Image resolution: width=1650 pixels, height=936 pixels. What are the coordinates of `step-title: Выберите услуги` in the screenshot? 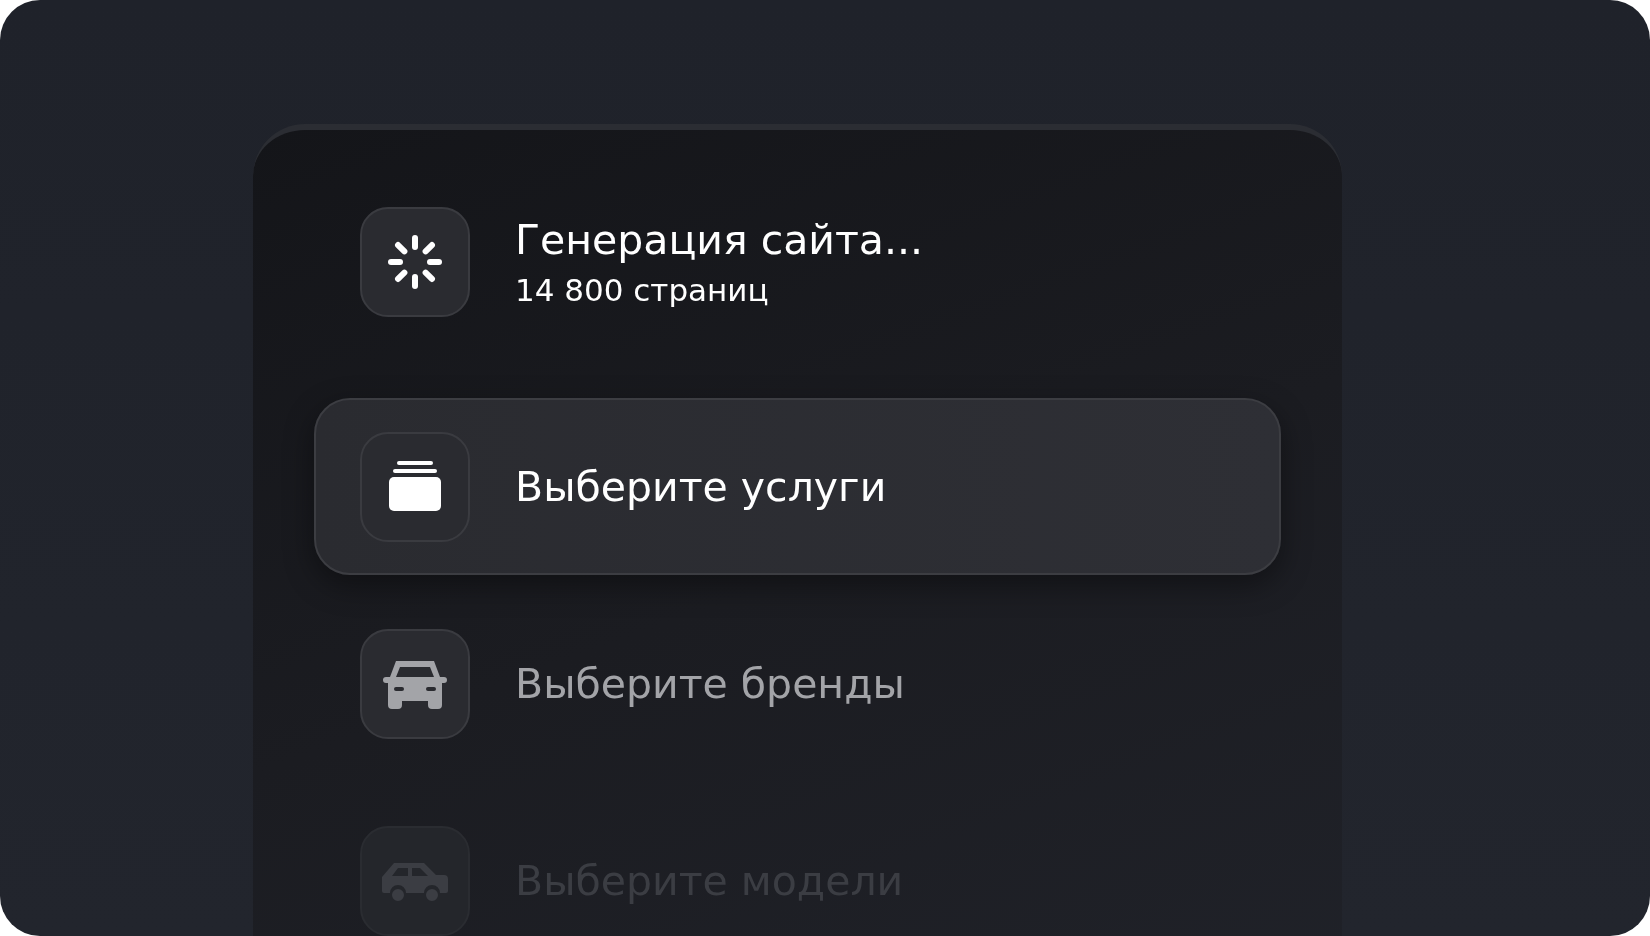 It's located at (701, 486).